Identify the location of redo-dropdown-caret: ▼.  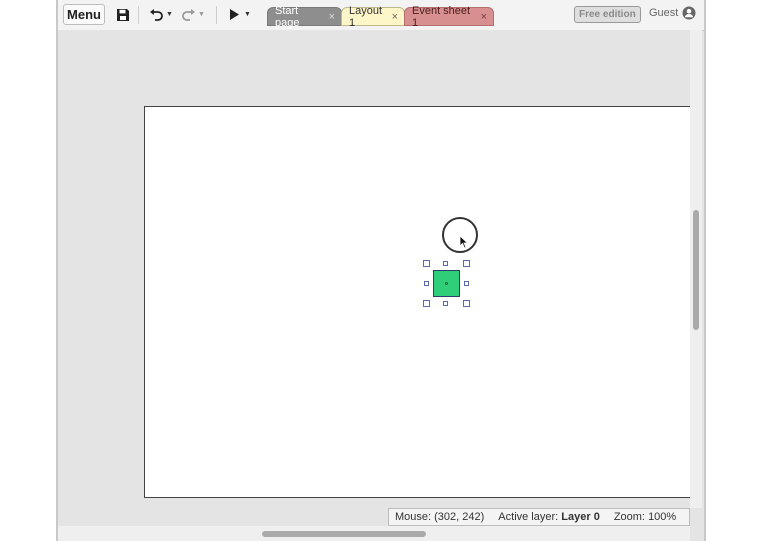
(201, 14).